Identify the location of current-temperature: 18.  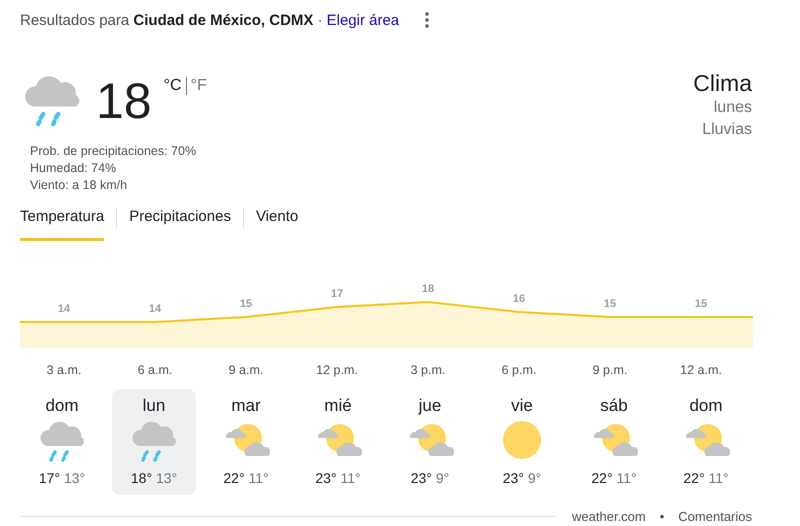
(124, 101).